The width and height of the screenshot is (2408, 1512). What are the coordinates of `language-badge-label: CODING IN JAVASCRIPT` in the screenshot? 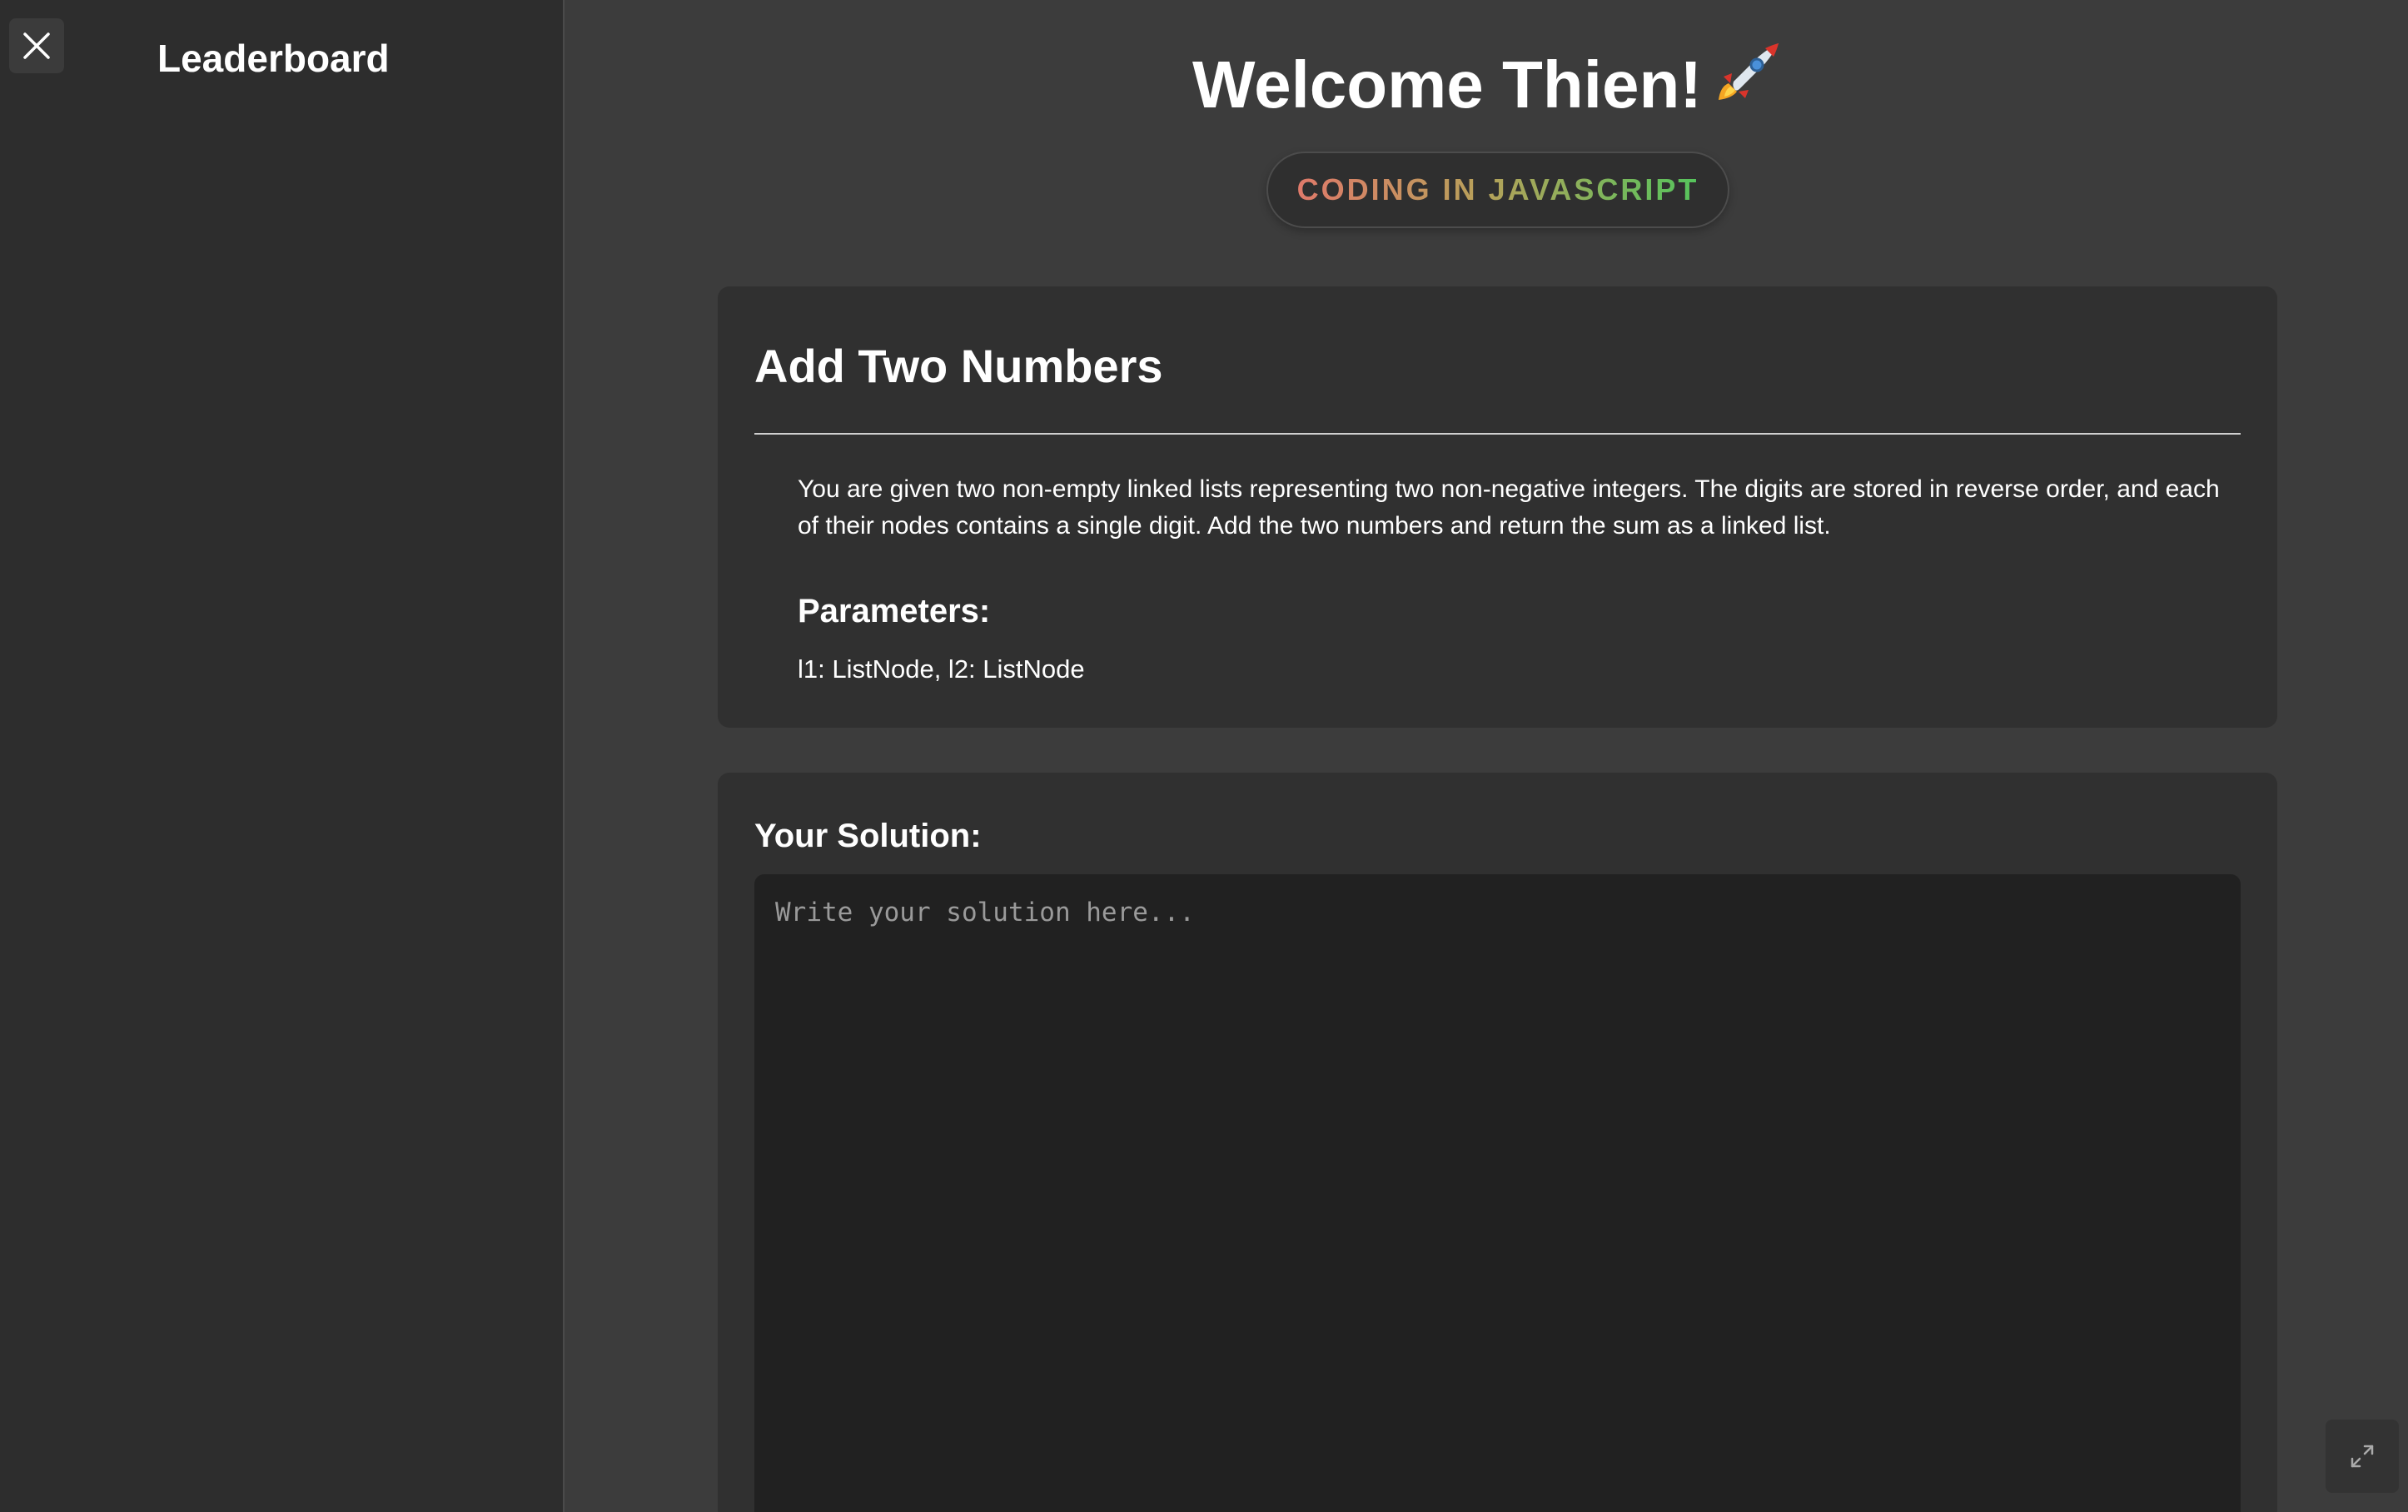 It's located at (1498, 189).